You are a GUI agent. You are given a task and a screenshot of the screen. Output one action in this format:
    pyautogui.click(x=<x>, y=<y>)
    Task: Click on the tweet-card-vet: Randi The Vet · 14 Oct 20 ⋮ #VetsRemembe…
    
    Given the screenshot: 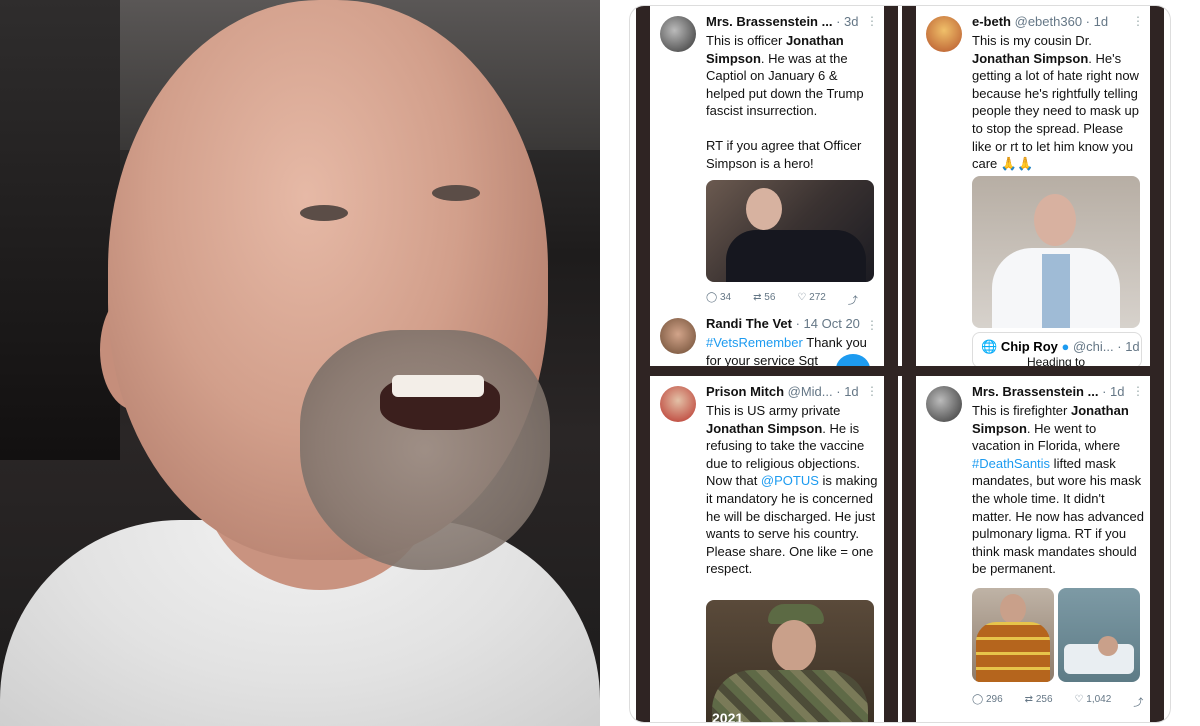 What is the action you would take?
    pyautogui.click(x=767, y=338)
    